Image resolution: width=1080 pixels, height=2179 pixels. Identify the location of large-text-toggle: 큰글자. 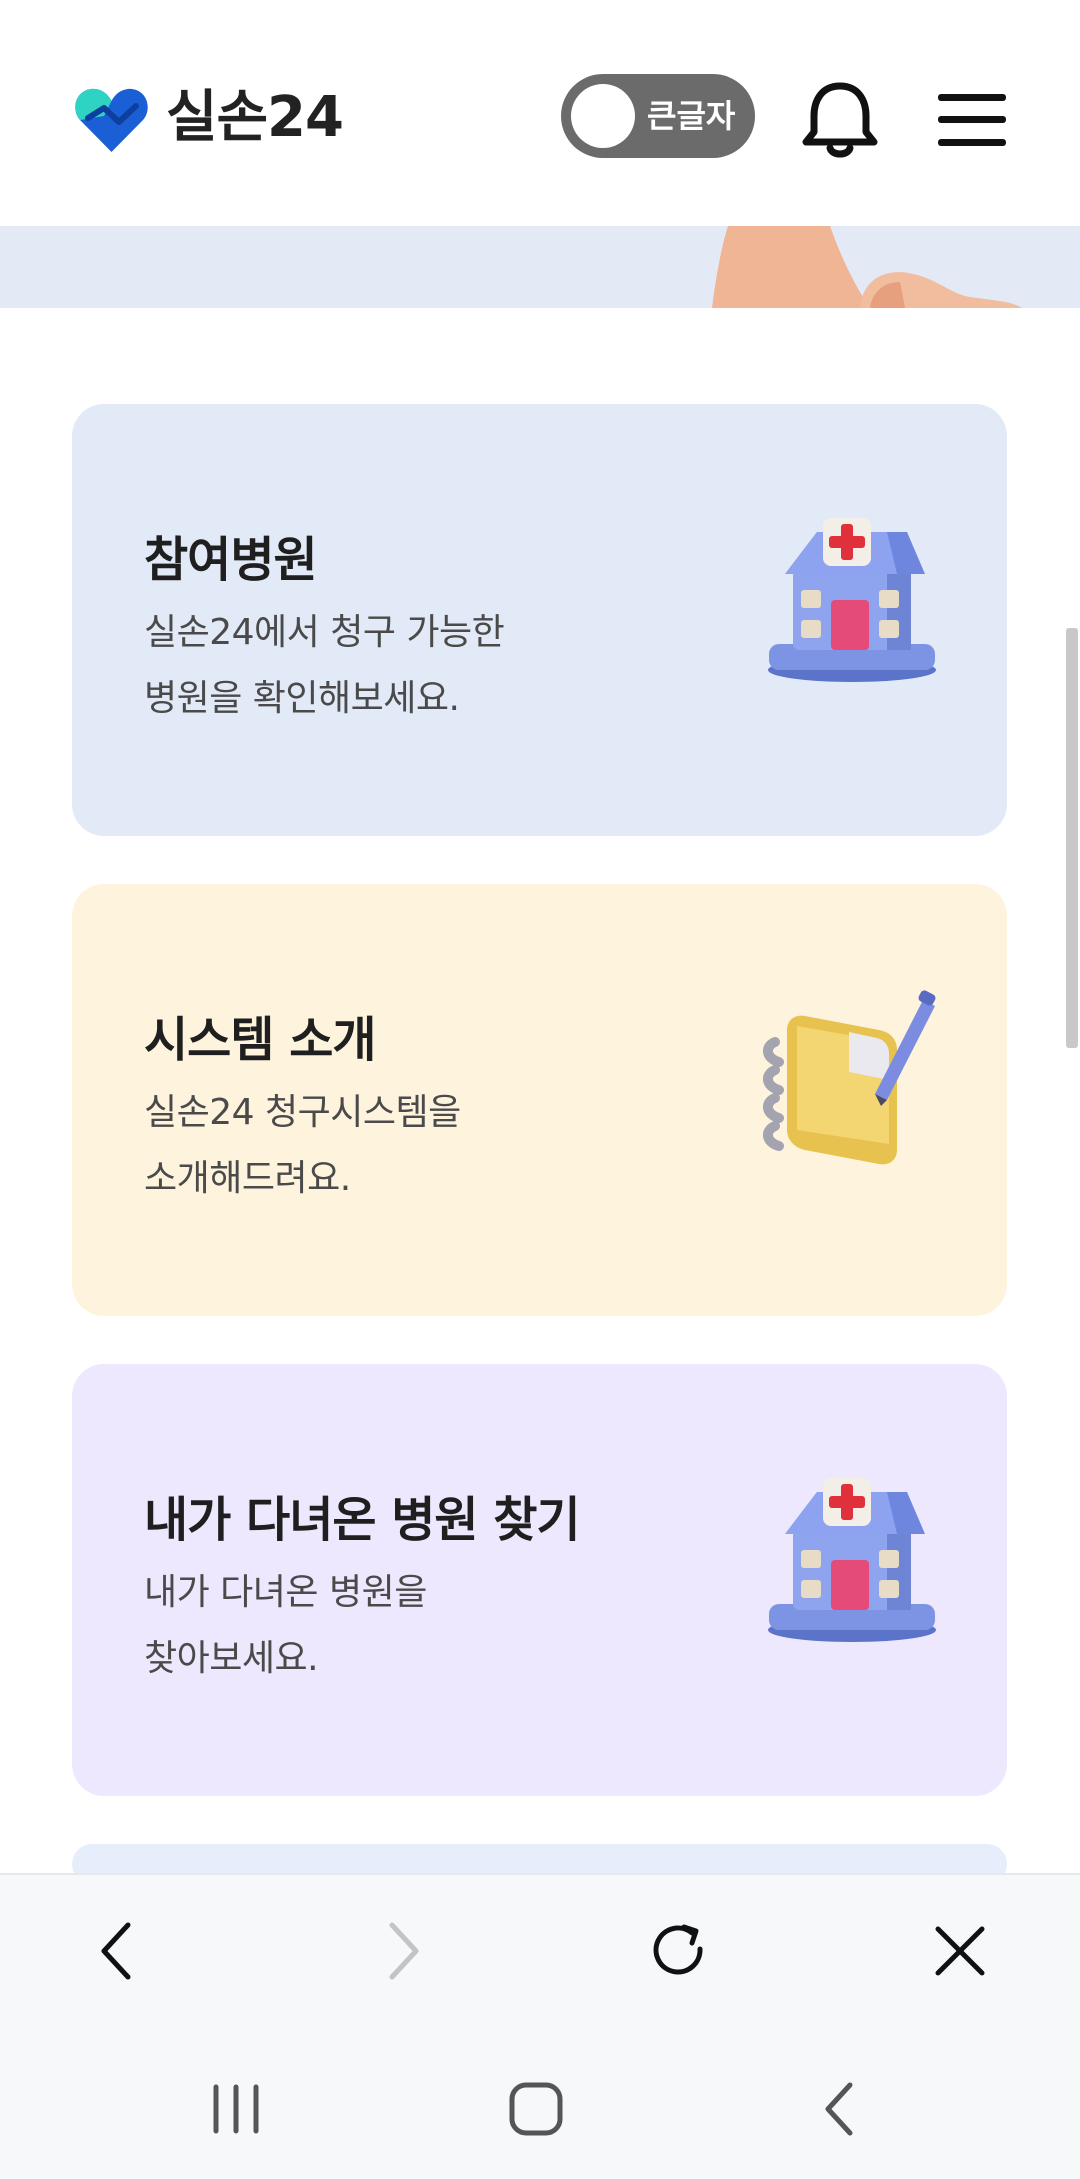
(658, 116).